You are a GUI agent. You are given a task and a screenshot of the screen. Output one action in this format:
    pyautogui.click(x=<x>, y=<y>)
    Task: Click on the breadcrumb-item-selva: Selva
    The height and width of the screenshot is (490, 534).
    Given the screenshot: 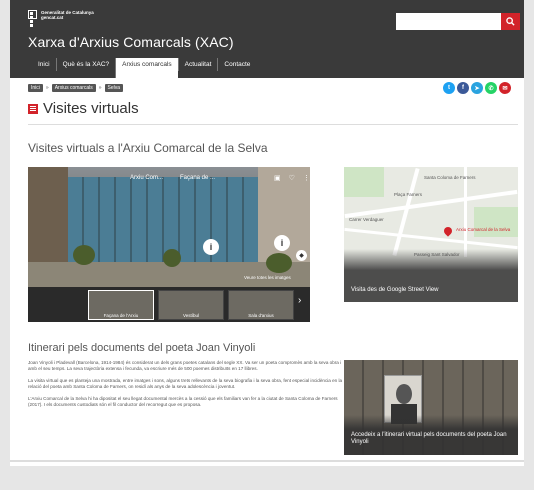 What is the action you would take?
    pyautogui.click(x=114, y=88)
    